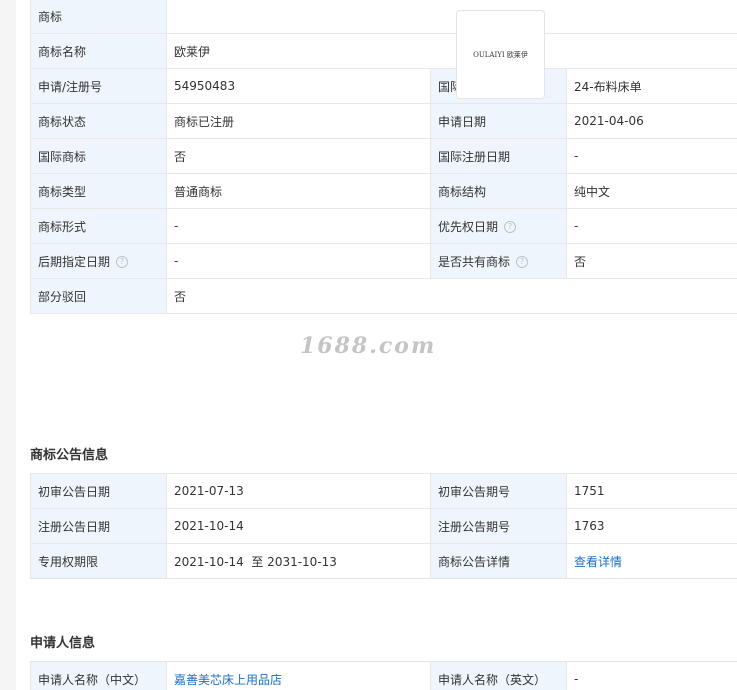 The height and width of the screenshot is (690, 737). Describe the element at coordinates (451, 17) in the screenshot. I see `logo-cell` at that location.